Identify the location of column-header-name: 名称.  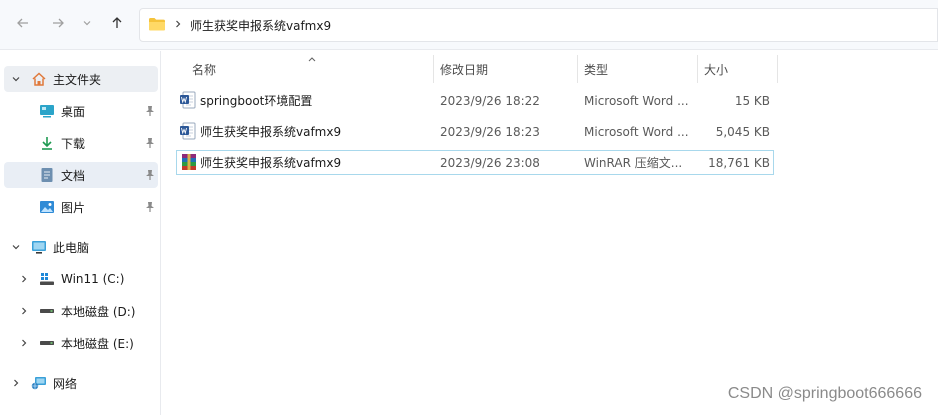
(308, 69).